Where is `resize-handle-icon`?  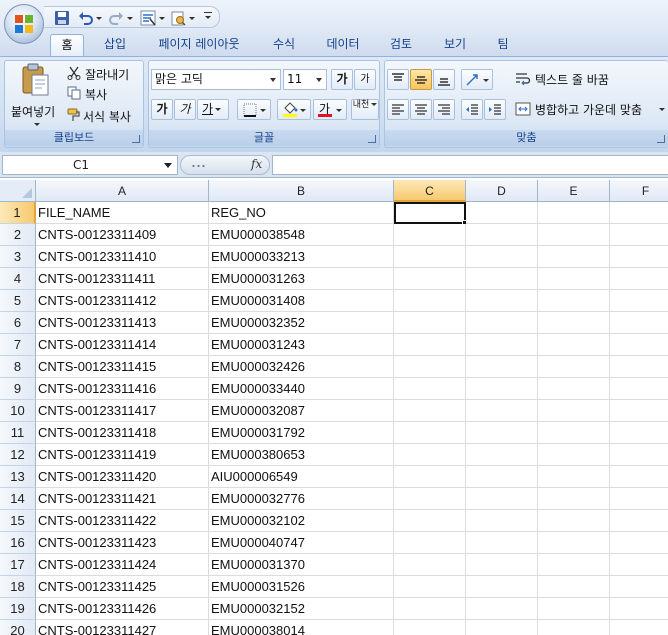
resize-handle-icon is located at coordinates (199, 166).